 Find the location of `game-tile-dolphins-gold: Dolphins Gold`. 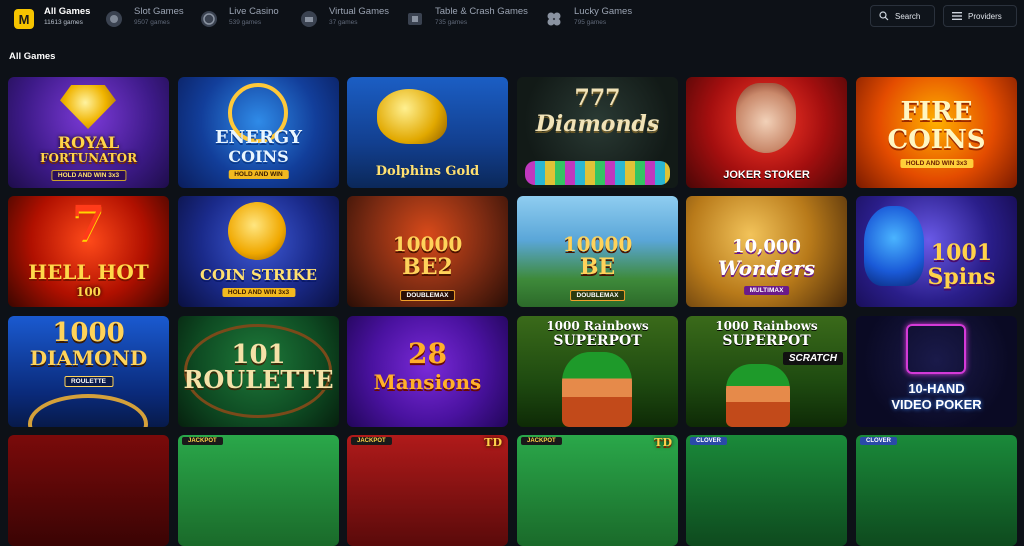

game-tile-dolphins-gold: Dolphins Gold is located at coordinates (427, 132).